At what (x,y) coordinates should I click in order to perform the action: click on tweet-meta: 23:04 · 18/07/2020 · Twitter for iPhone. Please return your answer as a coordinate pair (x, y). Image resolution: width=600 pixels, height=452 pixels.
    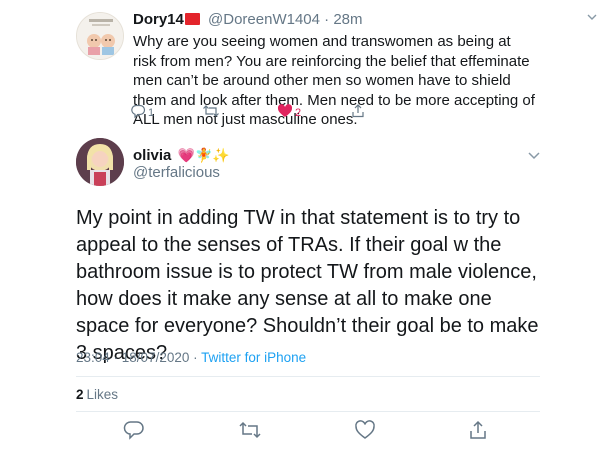
    Looking at the image, I should click on (191, 358).